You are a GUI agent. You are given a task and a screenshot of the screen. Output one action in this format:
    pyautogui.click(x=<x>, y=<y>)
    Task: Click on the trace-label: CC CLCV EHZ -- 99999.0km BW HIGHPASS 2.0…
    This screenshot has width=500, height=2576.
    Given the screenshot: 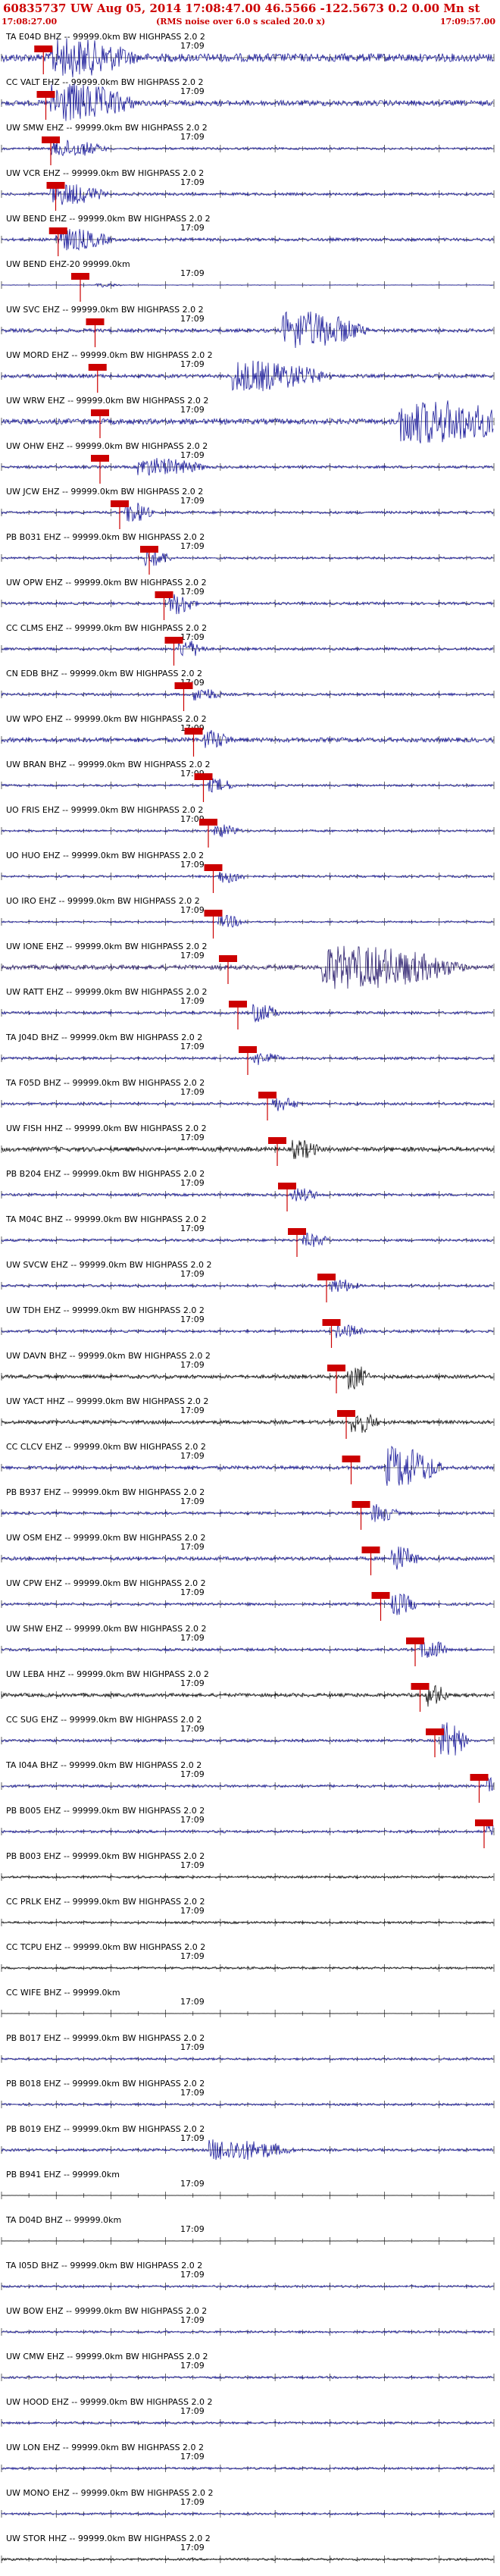 What is the action you would take?
    pyautogui.click(x=106, y=1447)
    